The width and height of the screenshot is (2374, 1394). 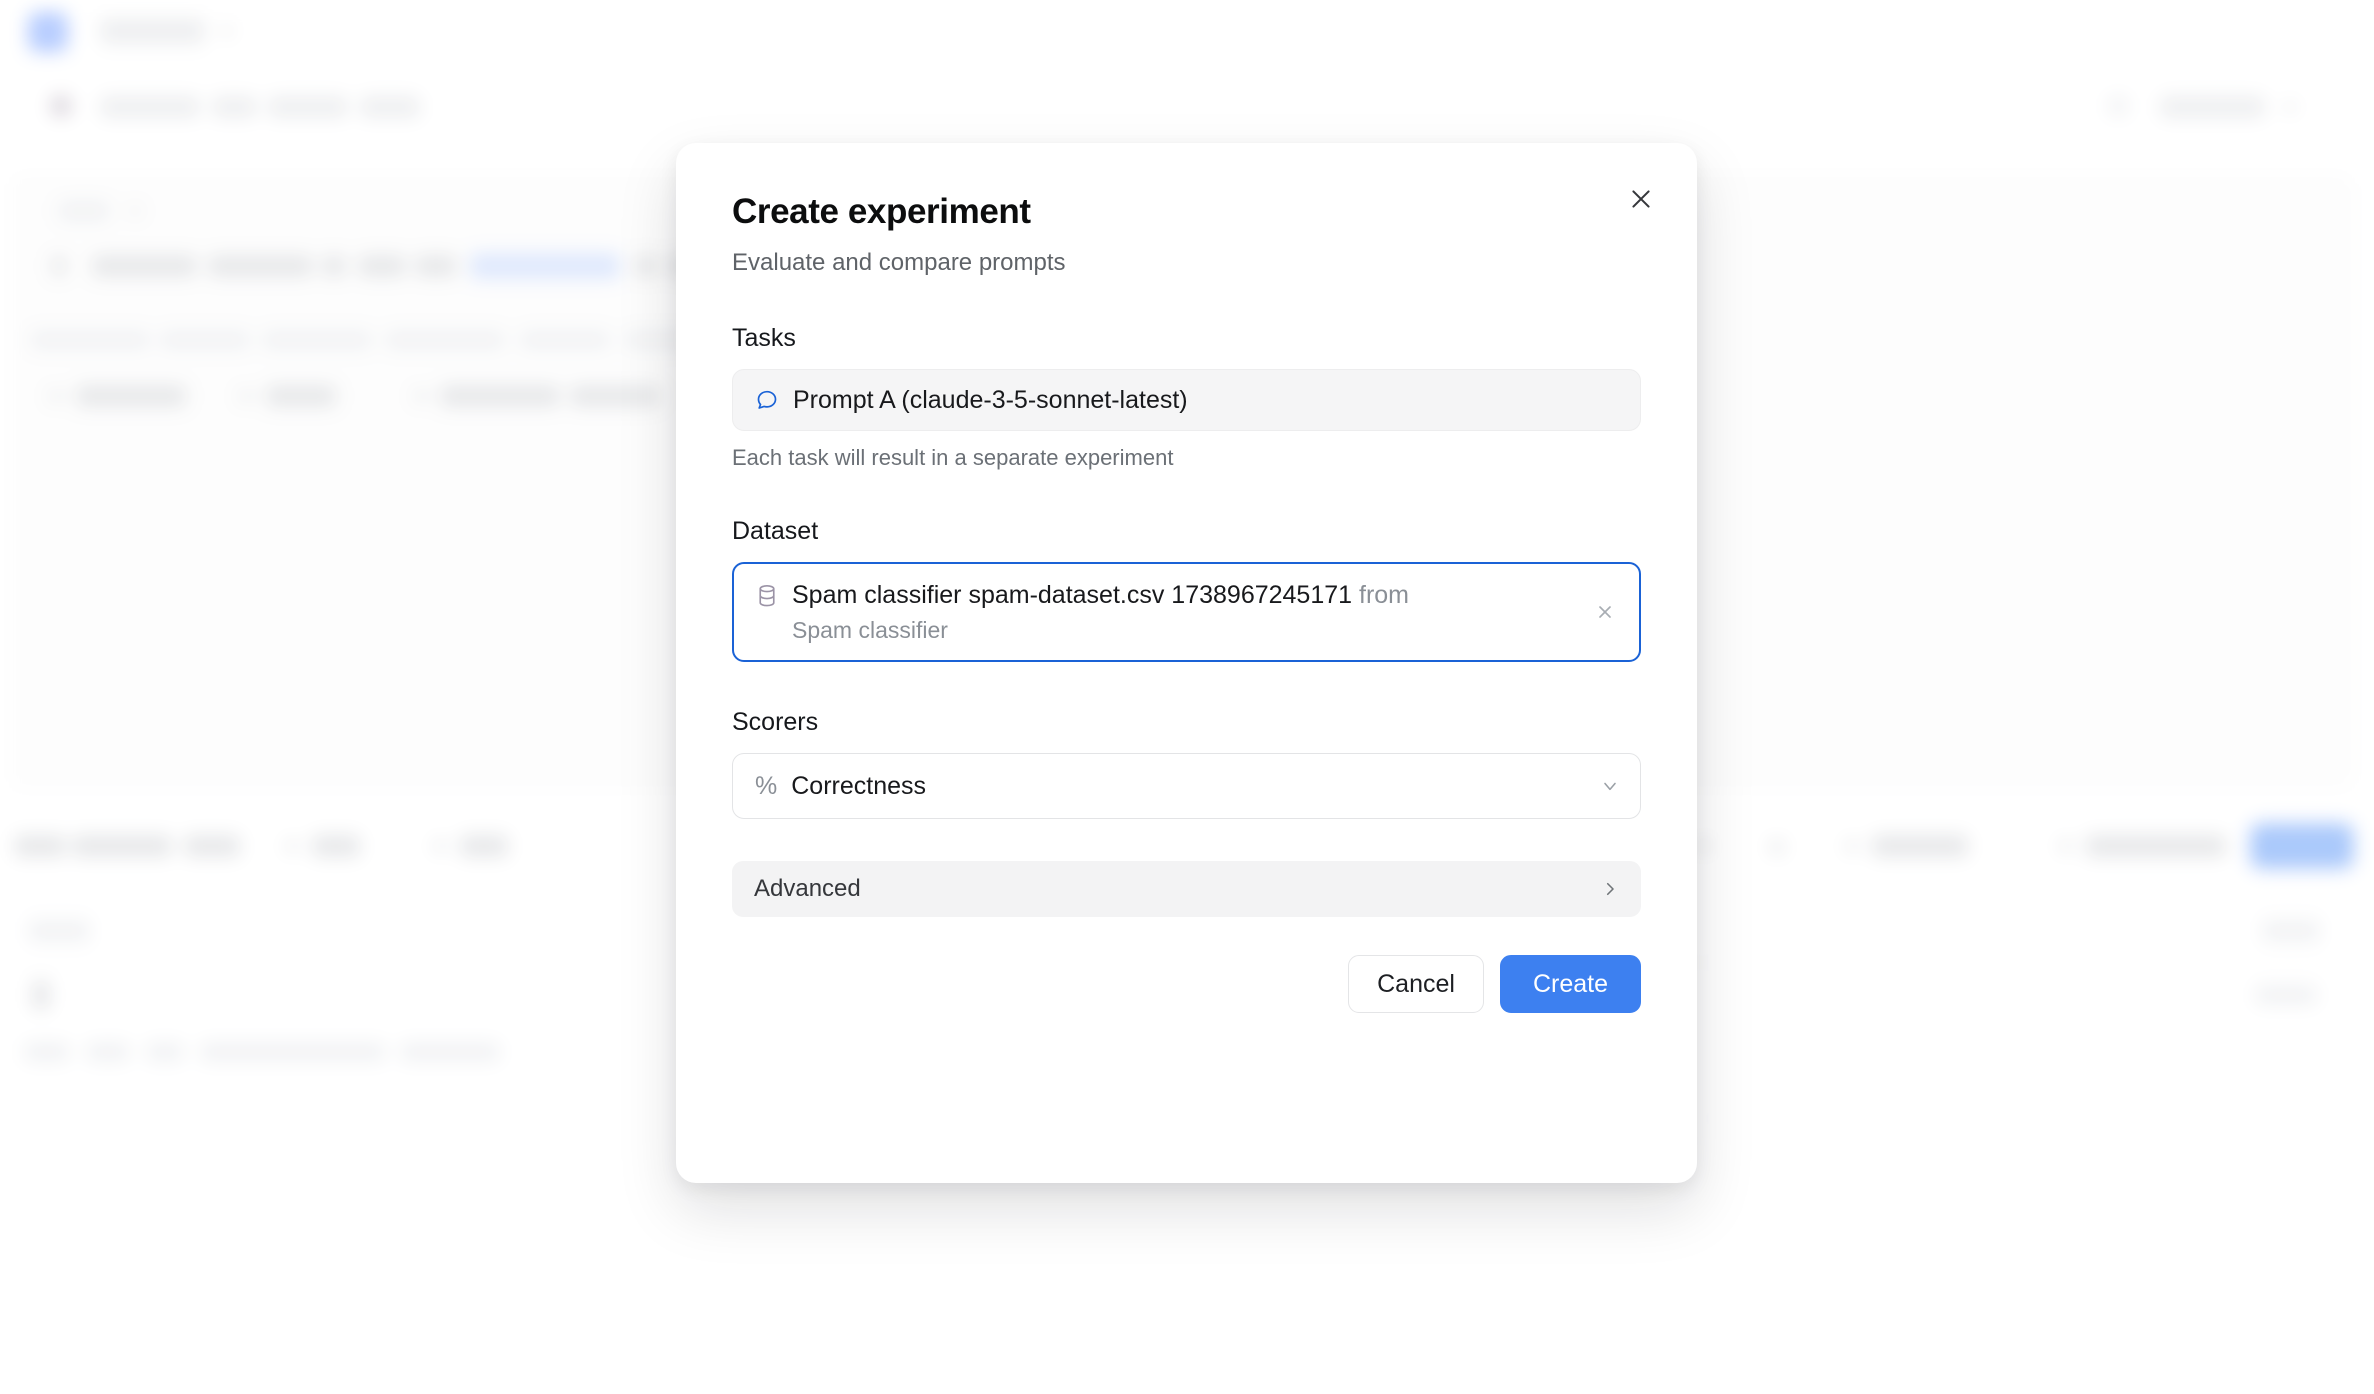 I want to click on tasks-field: Prompt A (claude-3-5-sonnet-latest), so click(x=1186, y=400).